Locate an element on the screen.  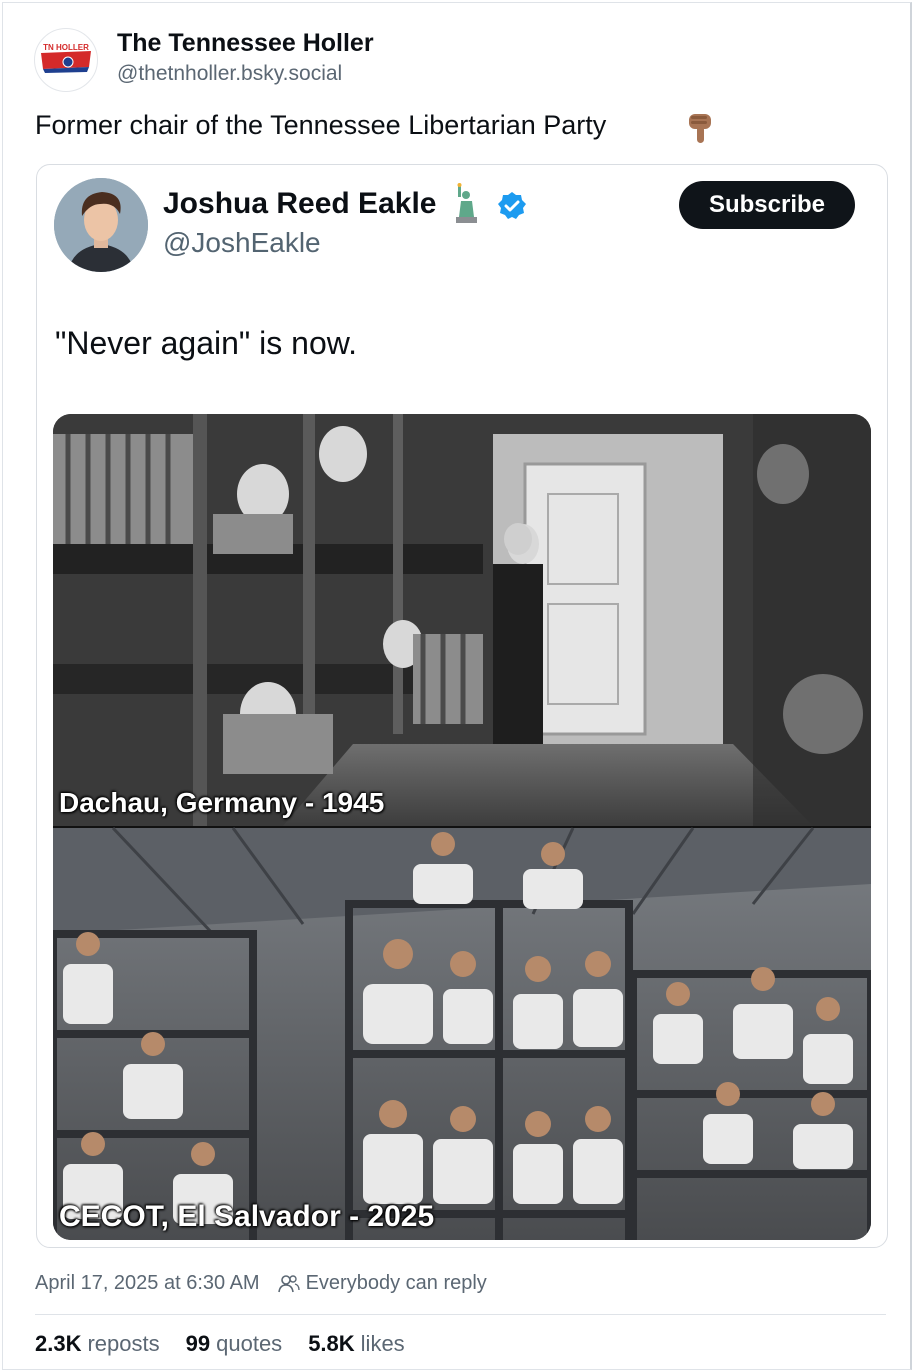
quoted-author-name: Joshua Reed Eakle is located at coordinates (299, 204).